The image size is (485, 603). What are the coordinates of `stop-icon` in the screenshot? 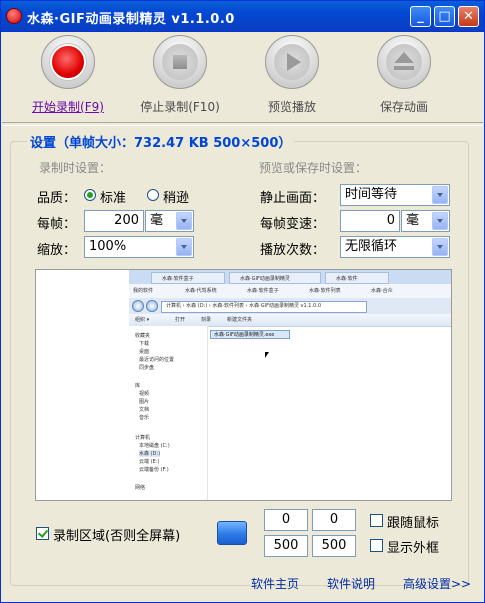 It's located at (180, 62).